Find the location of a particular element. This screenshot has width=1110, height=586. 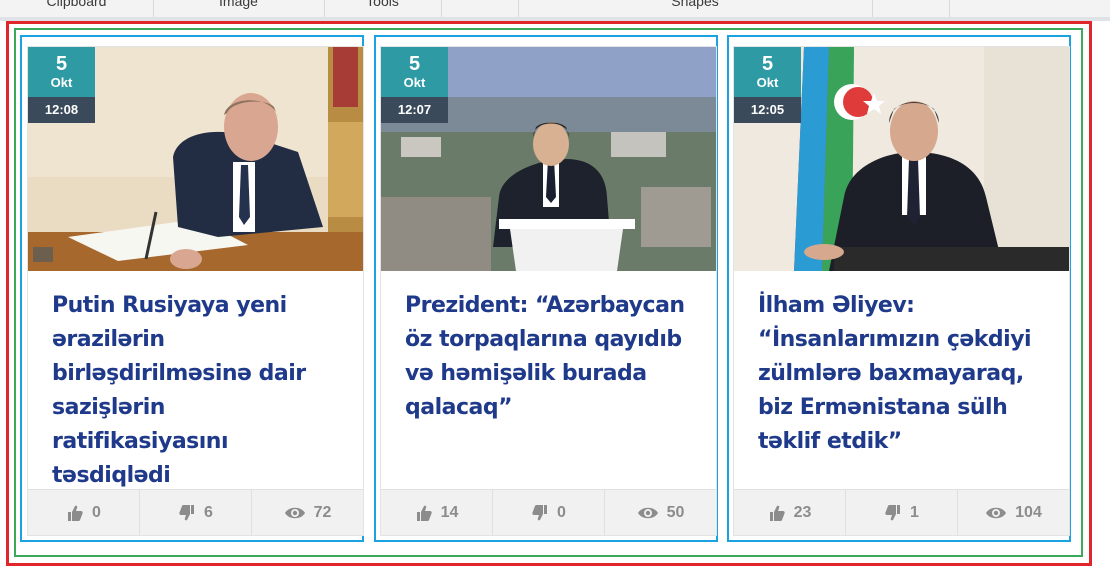

like-button: 23 is located at coordinates (790, 512).